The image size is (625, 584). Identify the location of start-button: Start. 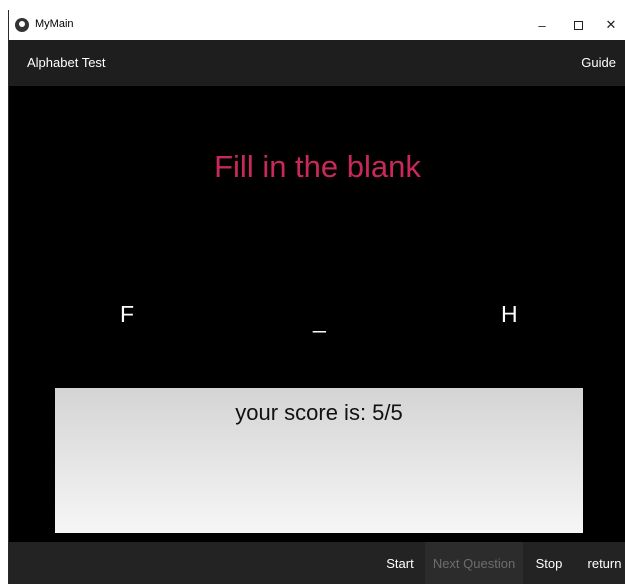
(400, 563).